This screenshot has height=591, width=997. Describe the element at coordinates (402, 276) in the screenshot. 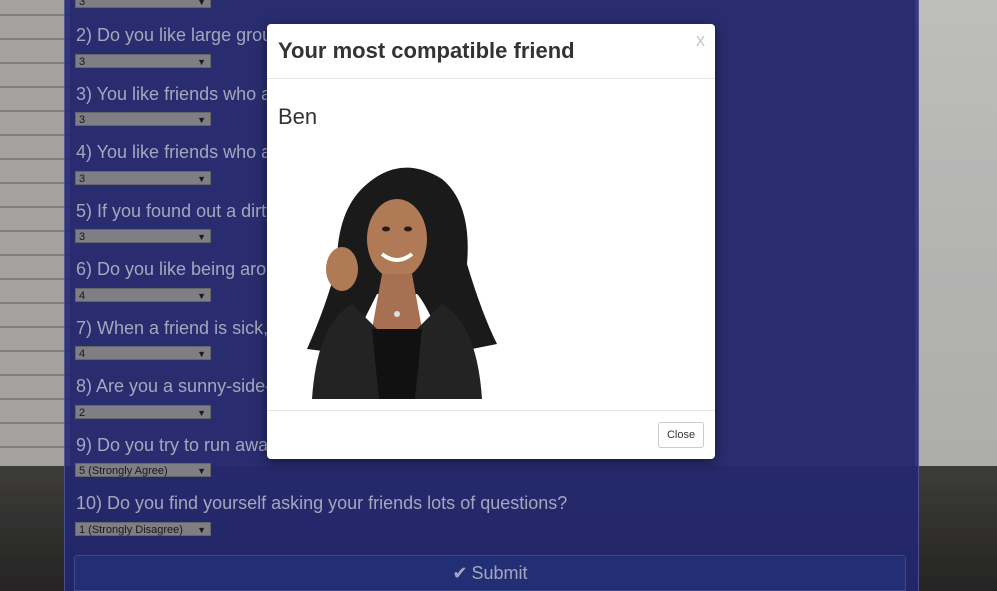

I see `friend-photo` at that location.